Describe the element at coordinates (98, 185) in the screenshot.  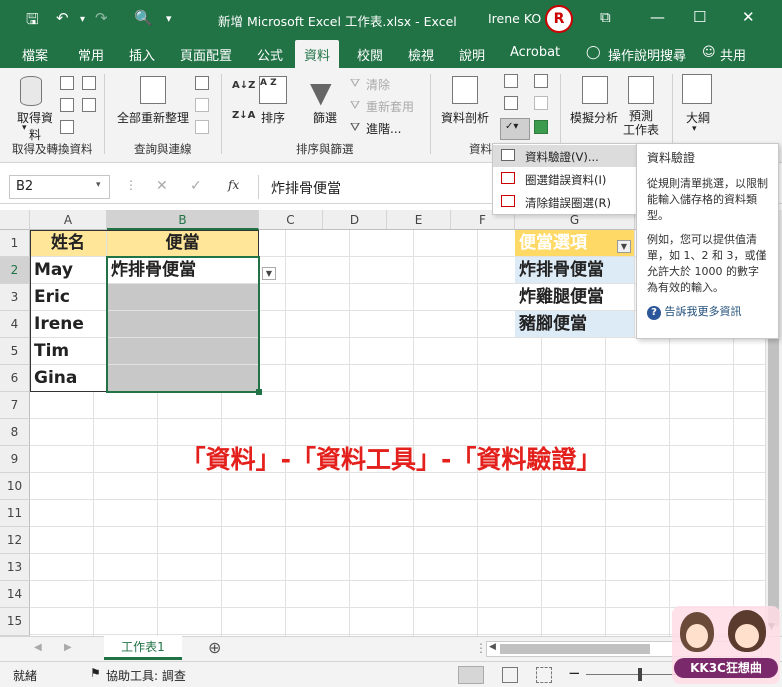
I see `name-box-dropdown-icon: ▾` at that location.